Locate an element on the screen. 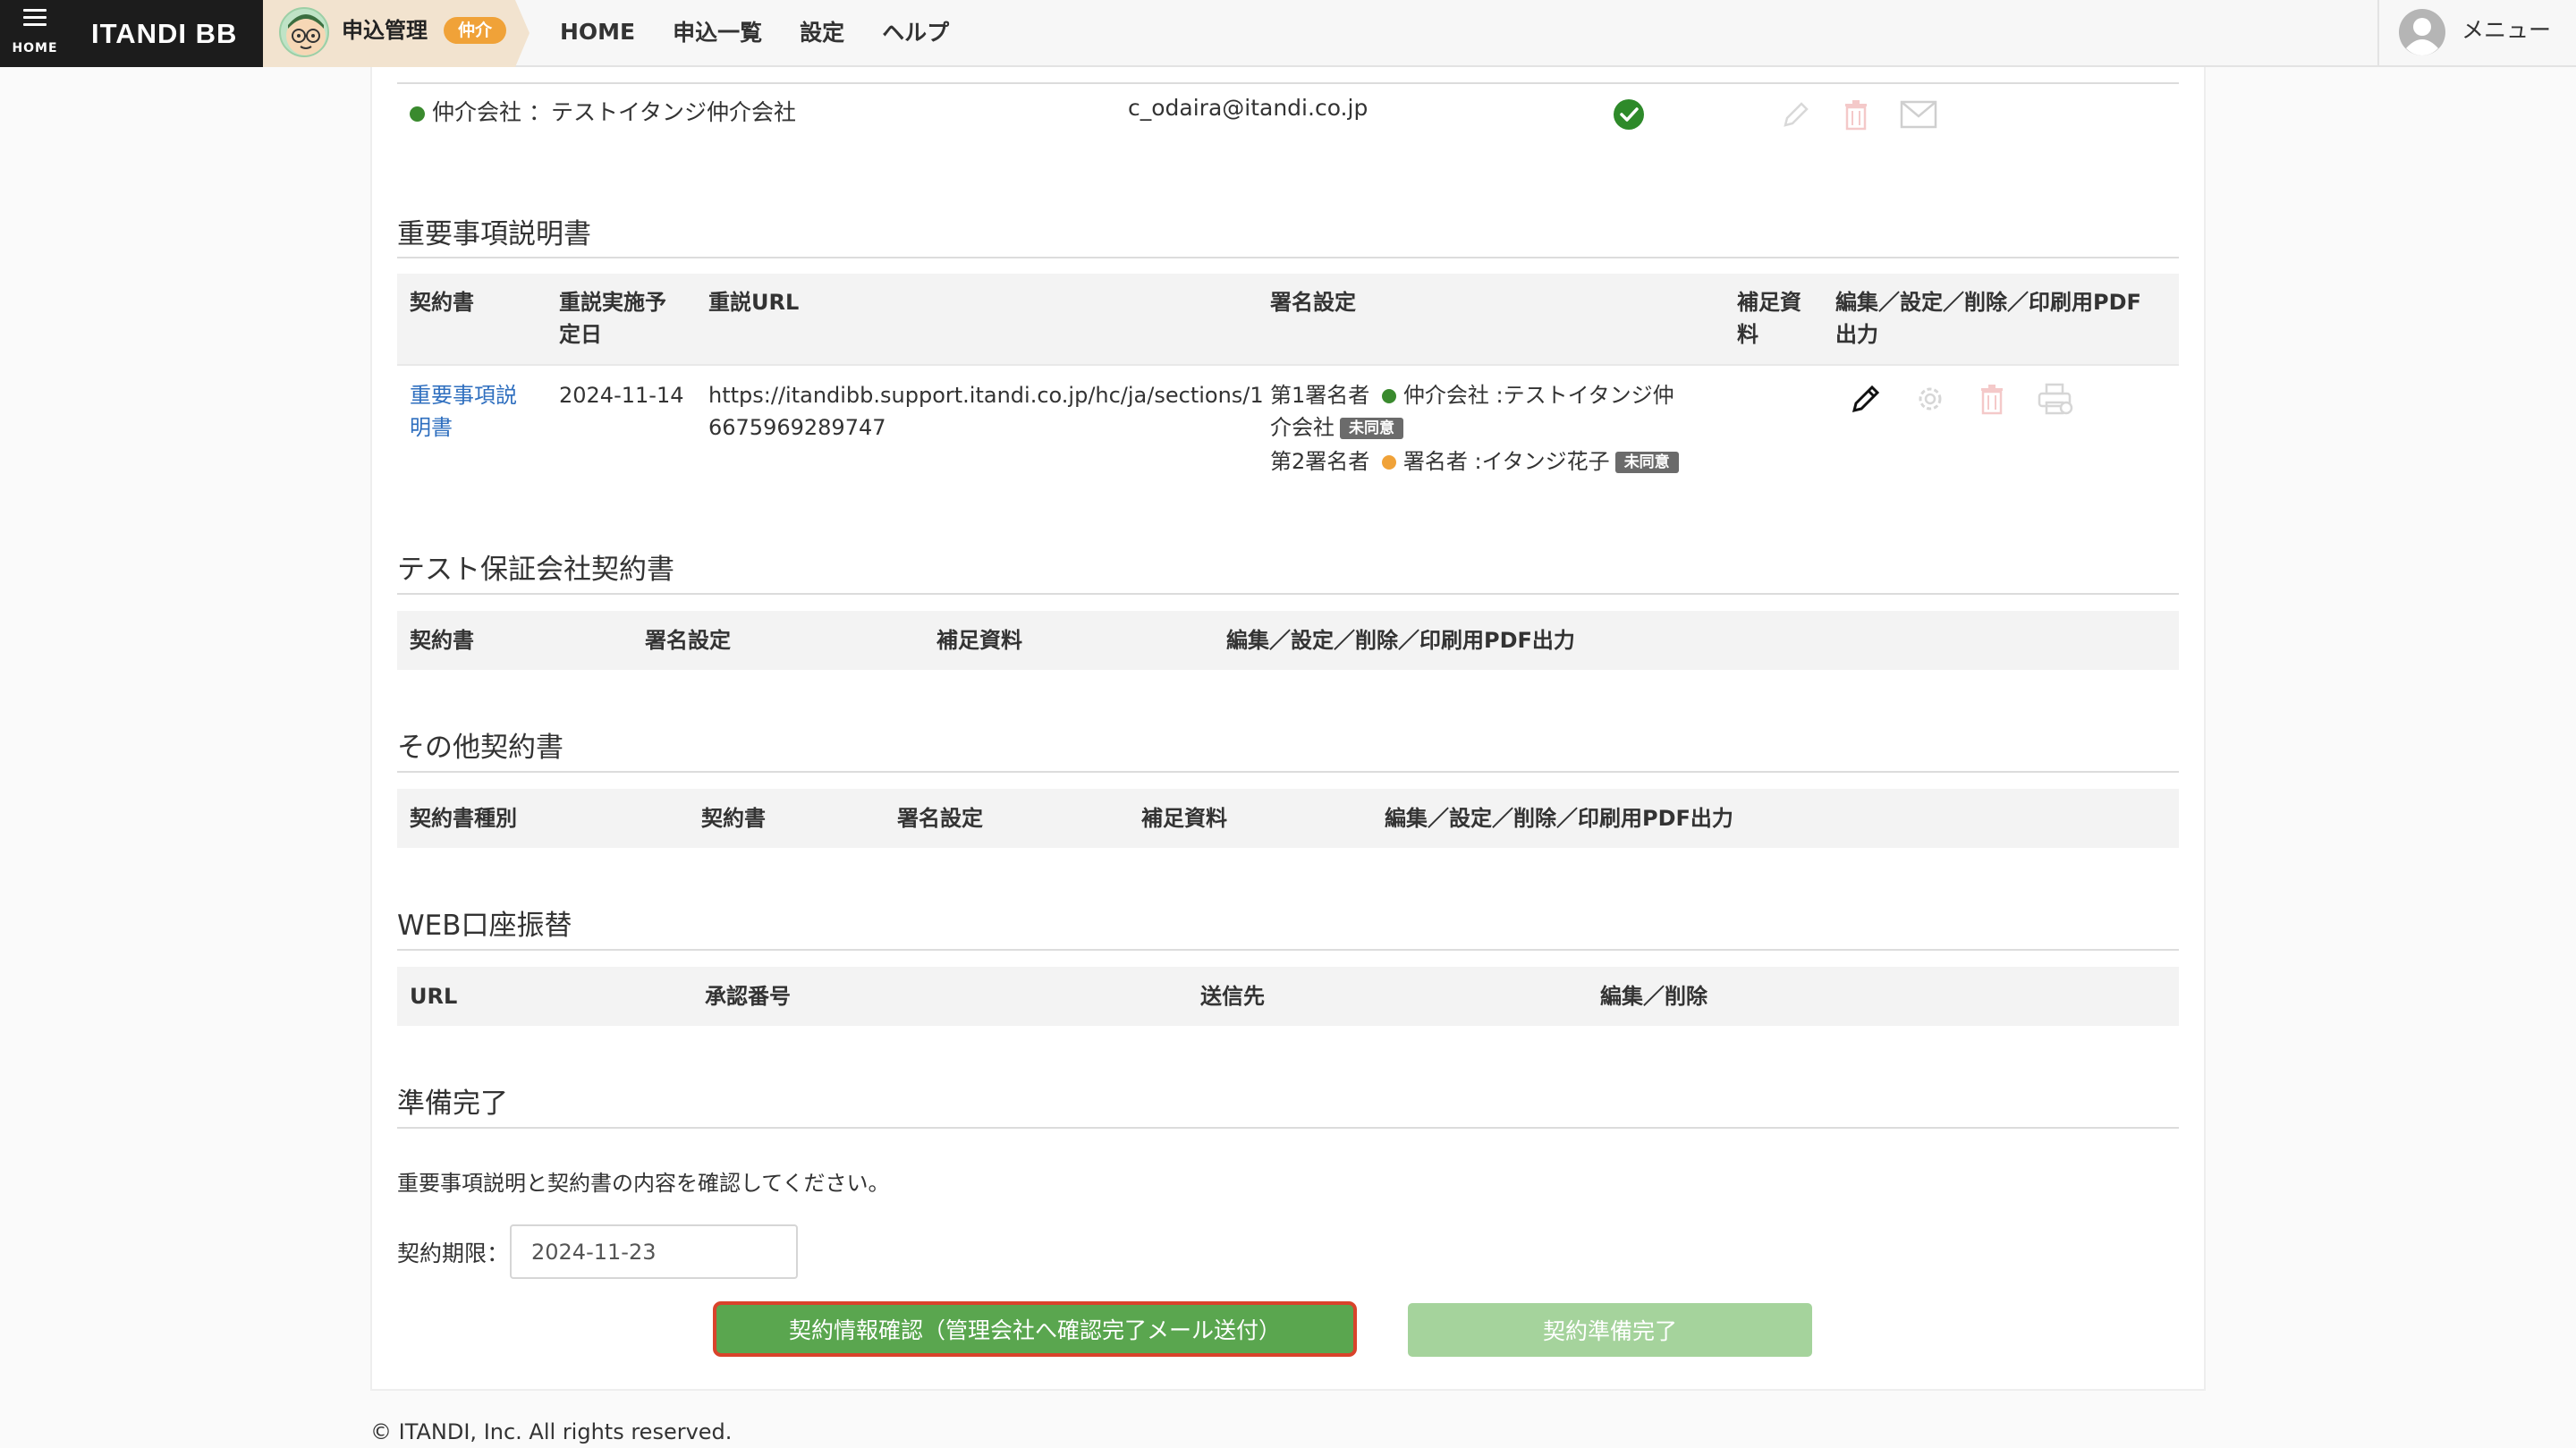 The height and width of the screenshot is (1448, 2576). footer-copyright: © ITANDI, Inc. All rights reserved. is located at coordinates (551, 1431).